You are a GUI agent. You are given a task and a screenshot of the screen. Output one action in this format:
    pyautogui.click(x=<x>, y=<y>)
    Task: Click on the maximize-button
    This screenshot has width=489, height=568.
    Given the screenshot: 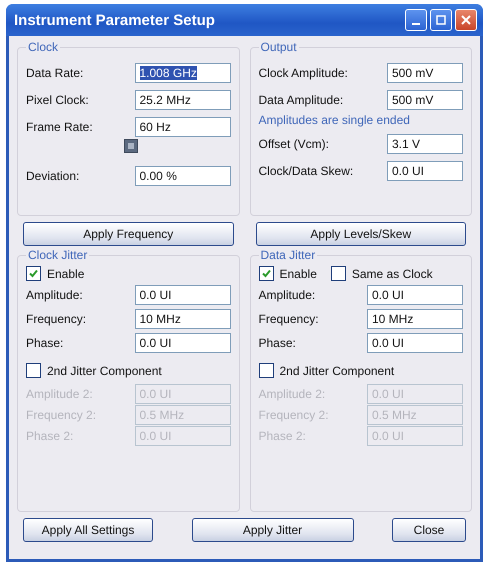 What is the action you would take?
    pyautogui.click(x=441, y=20)
    